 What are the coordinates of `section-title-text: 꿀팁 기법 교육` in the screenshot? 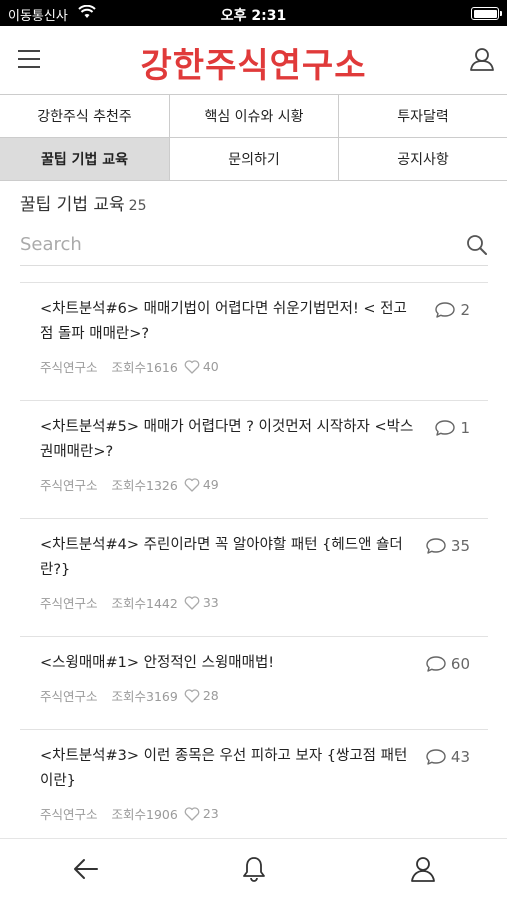 It's located at (72, 205).